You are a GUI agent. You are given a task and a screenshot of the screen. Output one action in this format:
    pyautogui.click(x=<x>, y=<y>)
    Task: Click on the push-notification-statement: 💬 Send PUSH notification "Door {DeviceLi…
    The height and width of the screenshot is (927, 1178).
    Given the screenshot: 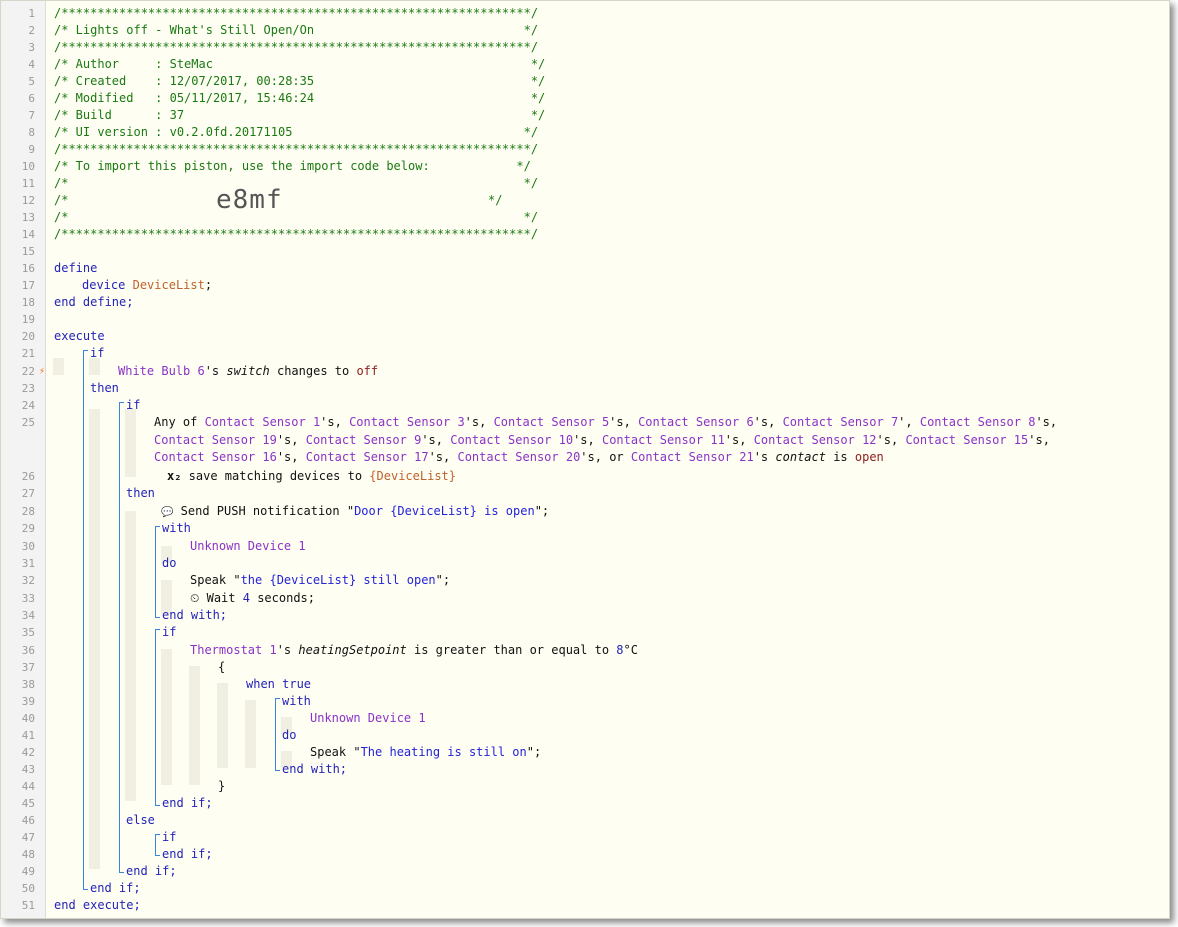 What is the action you would take?
    pyautogui.click(x=355, y=511)
    